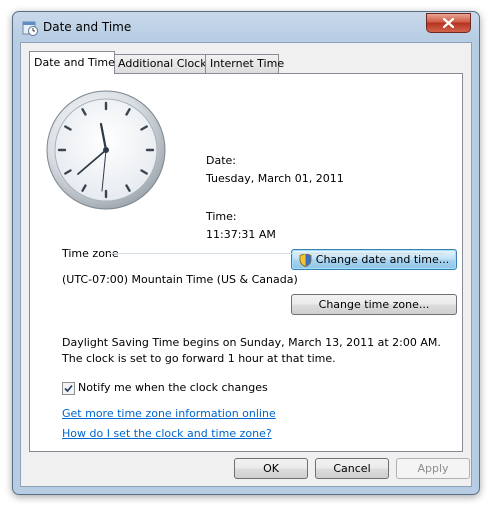 This screenshot has height=513, width=494. Describe the element at coordinates (72, 62) in the screenshot. I see `tab-date-and-time: Date and Time` at that location.